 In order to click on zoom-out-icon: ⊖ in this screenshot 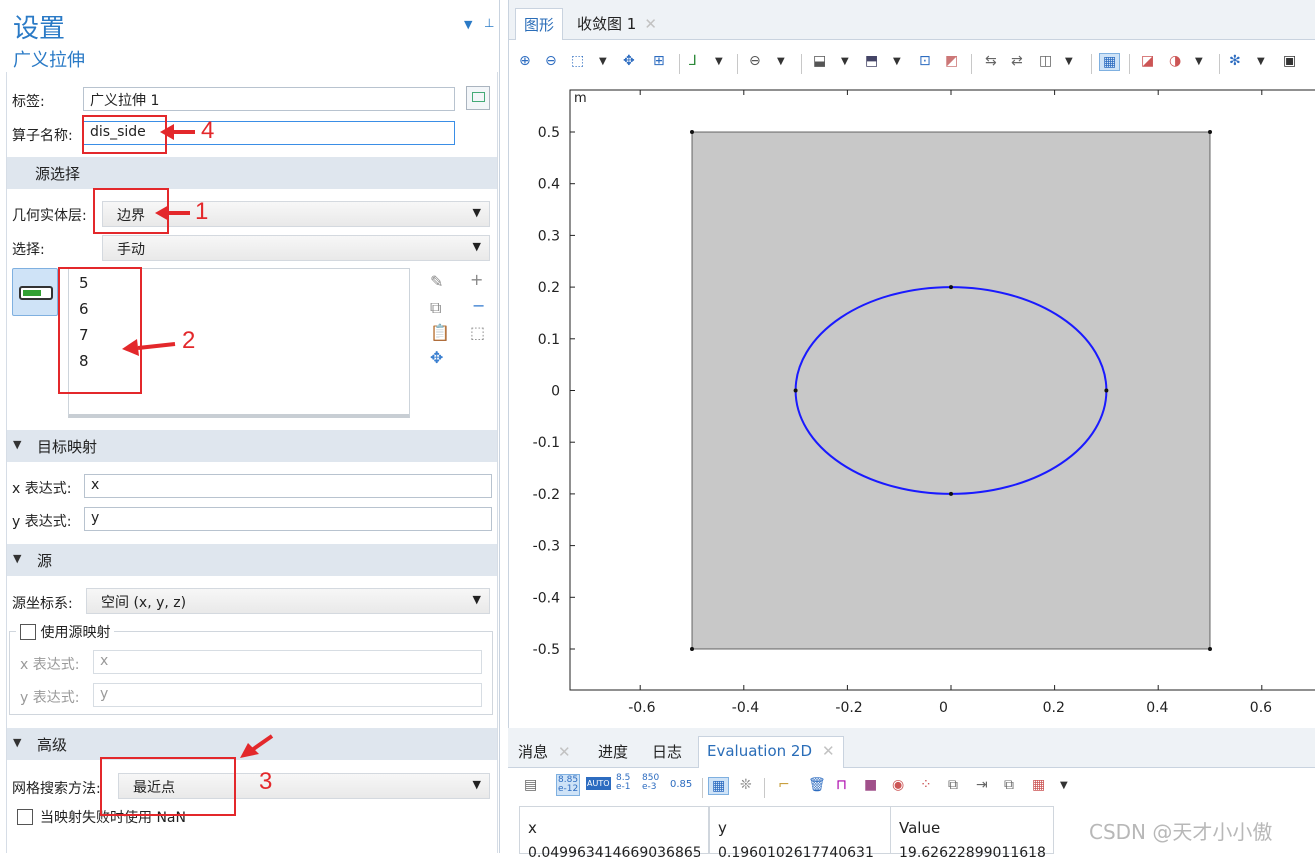, I will do `click(551, 61)`.